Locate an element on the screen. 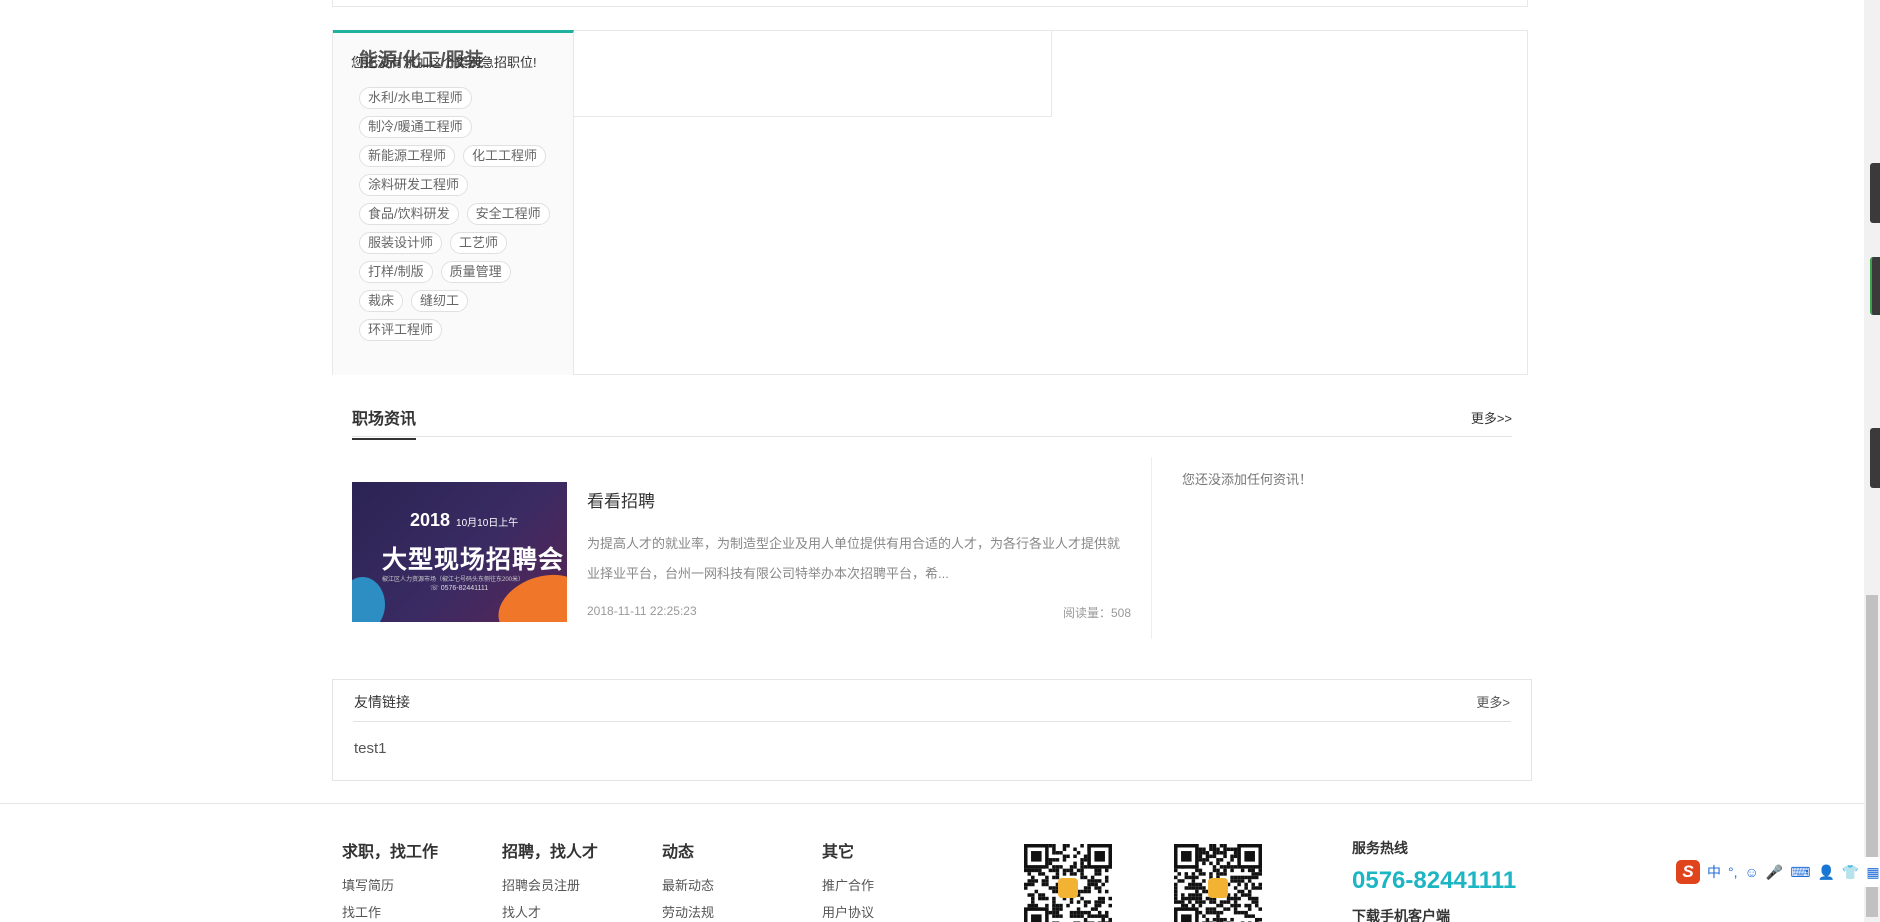  footer-column-jobseeker: 求职，找工作 填写简历 找工作 is located at coordinates (390, 880).